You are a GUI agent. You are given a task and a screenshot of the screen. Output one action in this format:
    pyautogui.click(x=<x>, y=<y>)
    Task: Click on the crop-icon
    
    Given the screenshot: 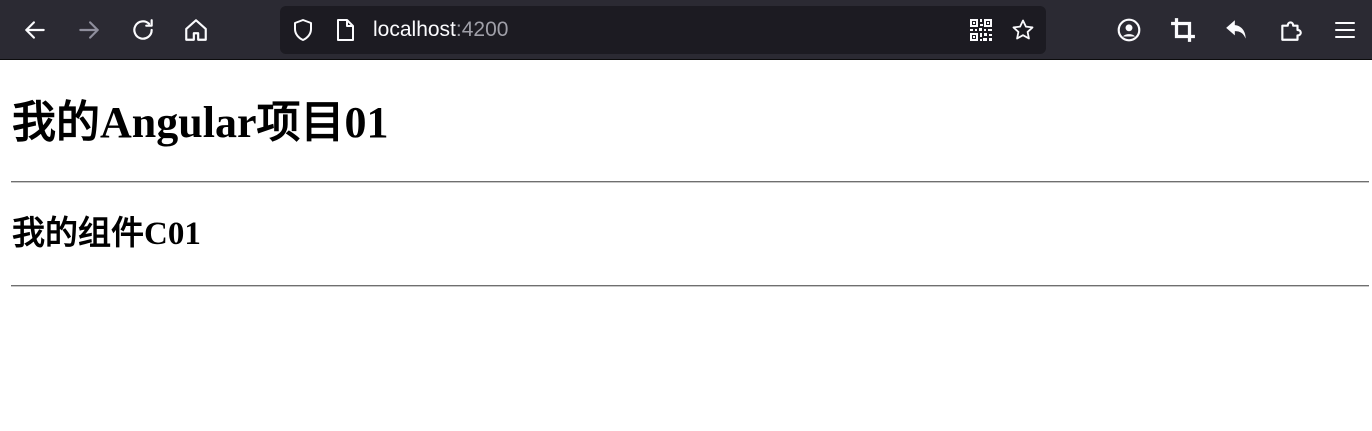 What is the action you would take?
    pyautogui.click(x=1183, y=30)
    